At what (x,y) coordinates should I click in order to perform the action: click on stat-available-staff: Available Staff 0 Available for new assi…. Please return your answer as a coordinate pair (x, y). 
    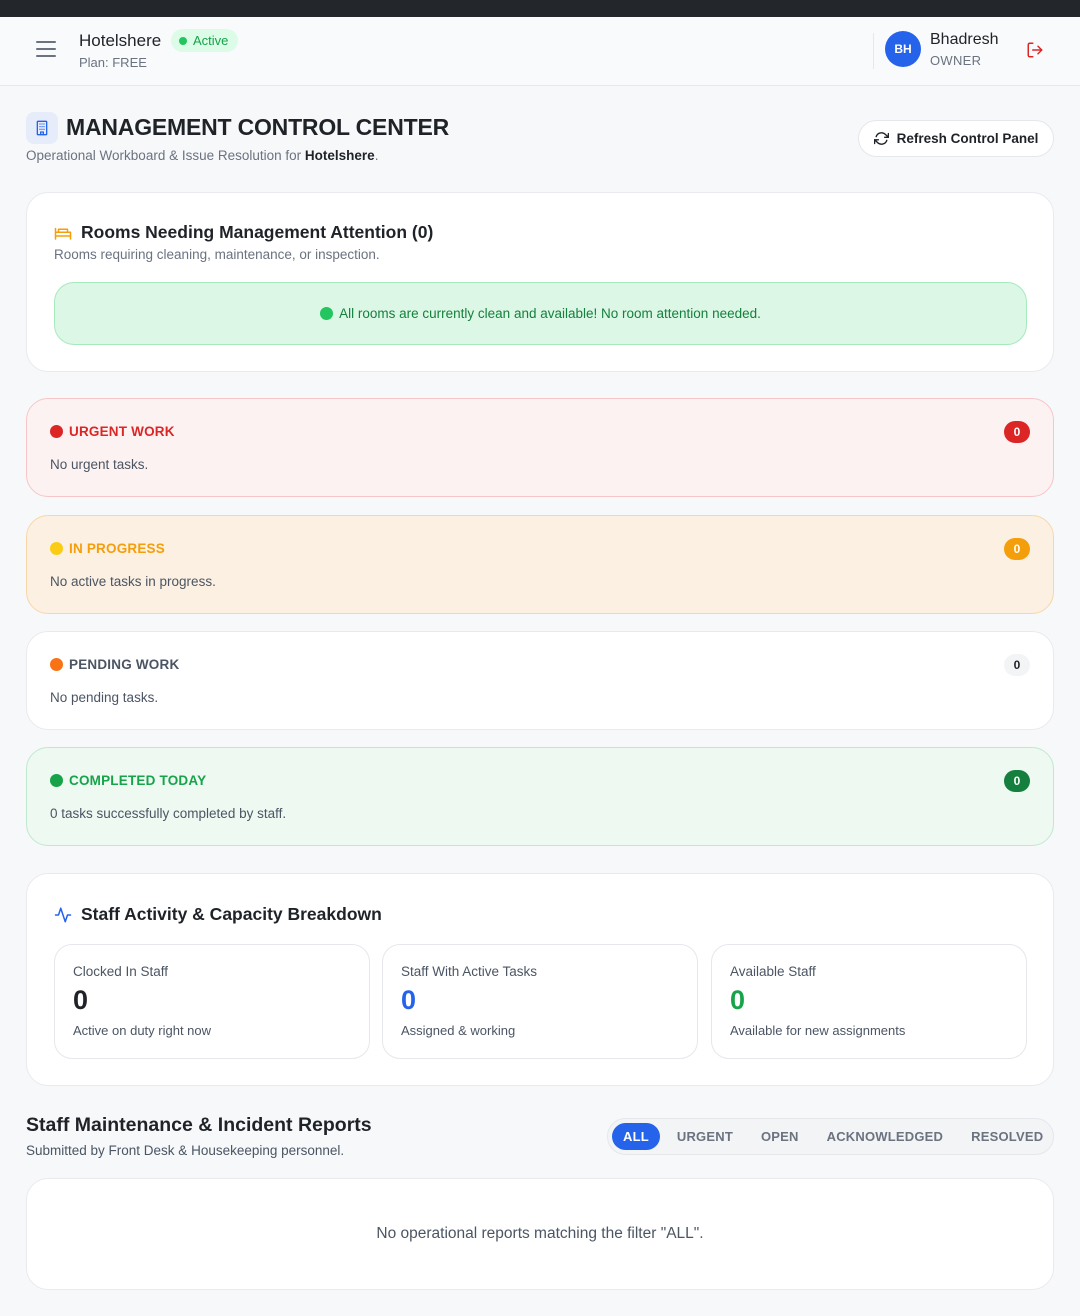
    Looking at the image, I should click on (869, 1001).